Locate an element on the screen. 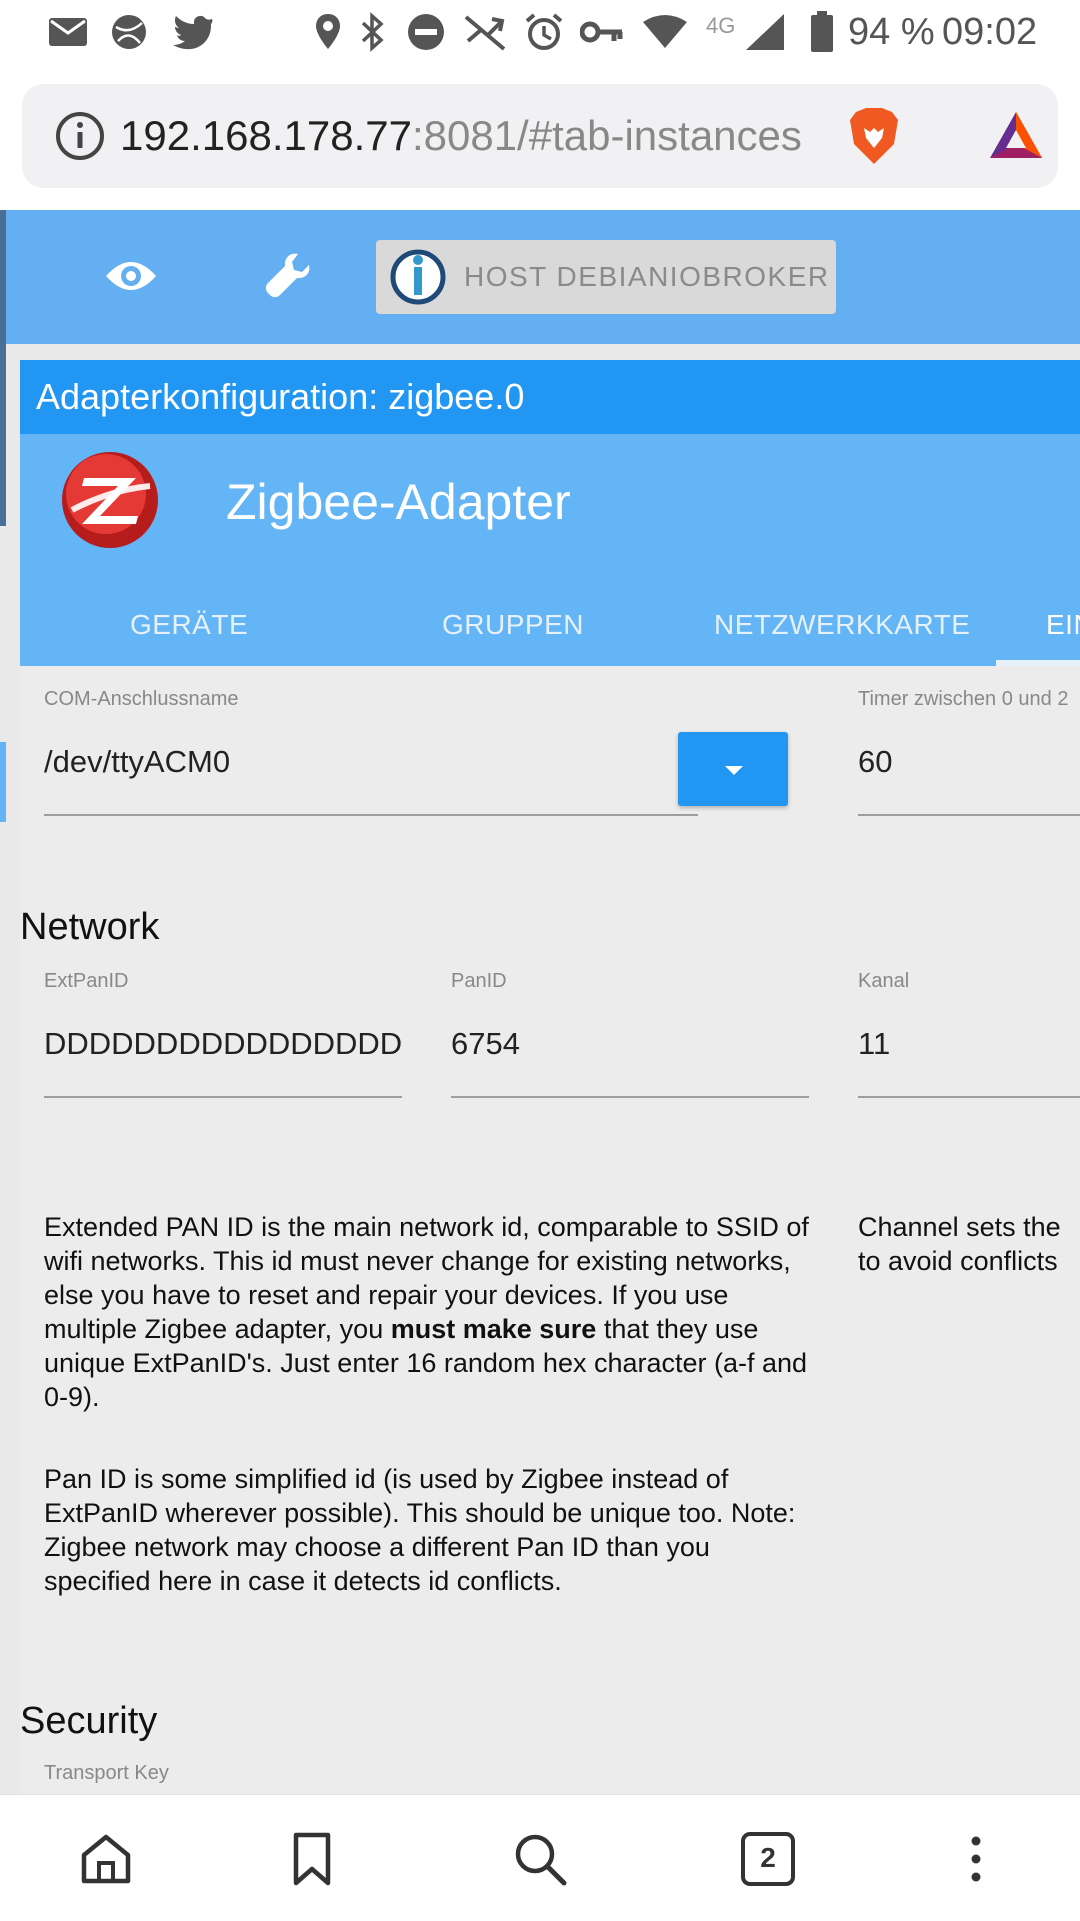 Image resolution: width=1080 pixels, height=1921 pixels. location-icon is located at coordinates (328, 32).